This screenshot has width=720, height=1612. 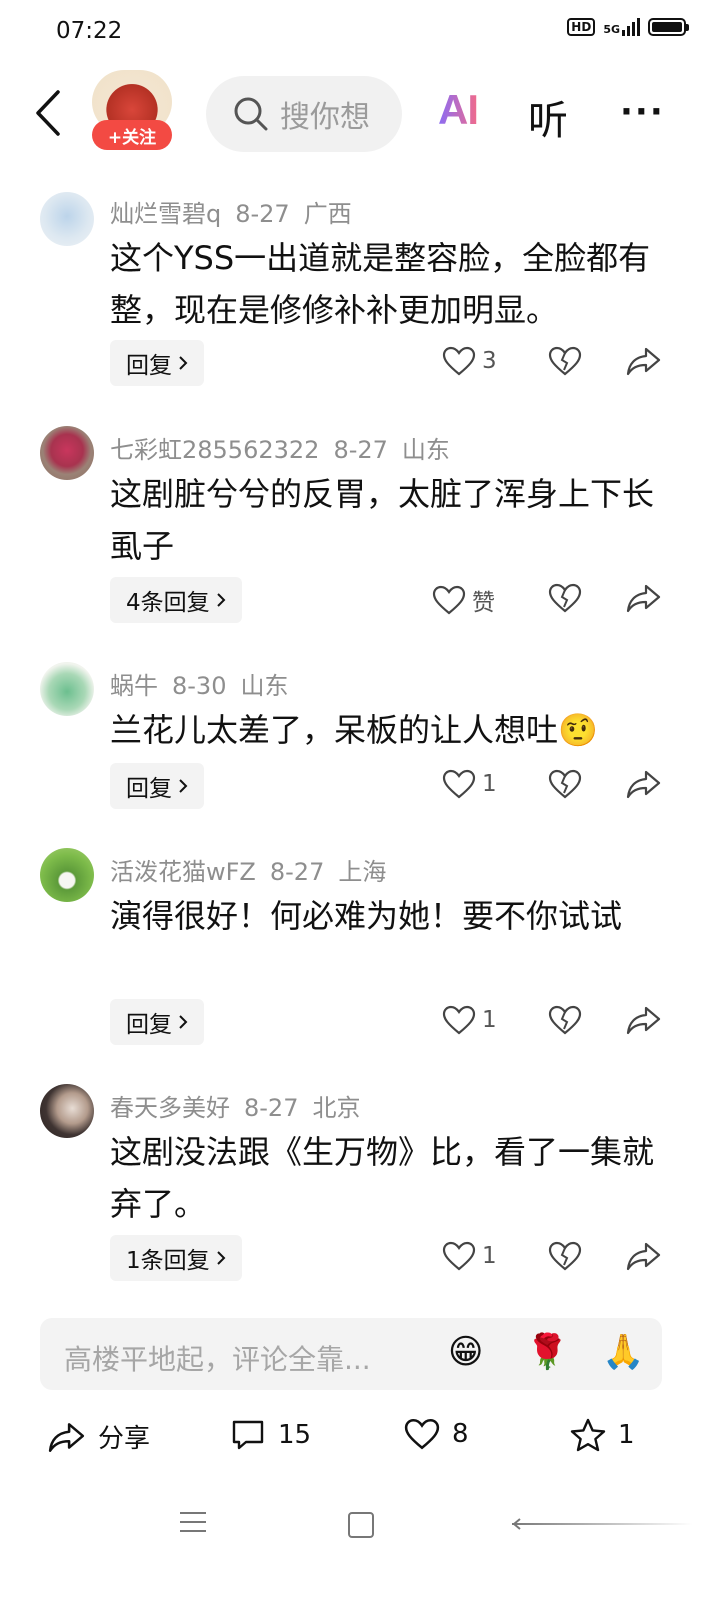 I want to click on reply-button: 4条回复, so click(x=176, y=600).